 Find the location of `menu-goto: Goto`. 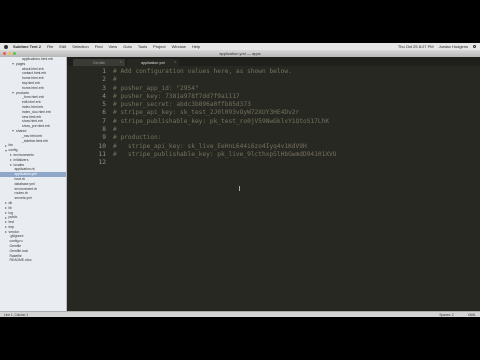

menu-goto: Goto is located at coordinates (127, 46).